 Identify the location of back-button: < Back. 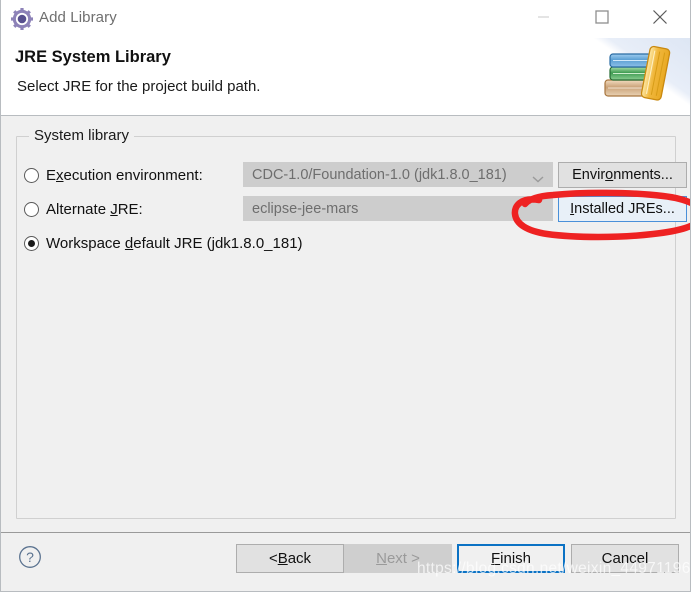
(290, 558).